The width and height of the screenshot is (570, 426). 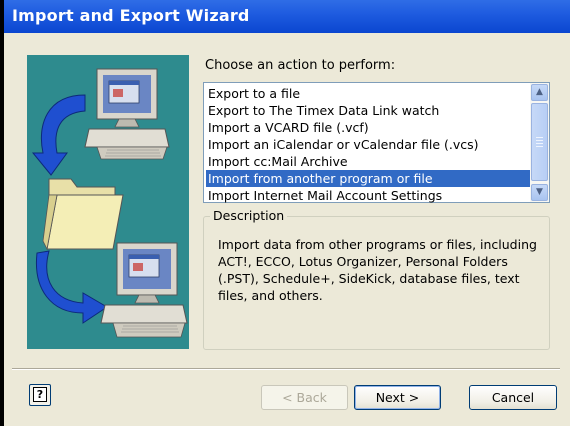 I want to click on chevron-up-icon: ▲, so click(x=539, y=92).